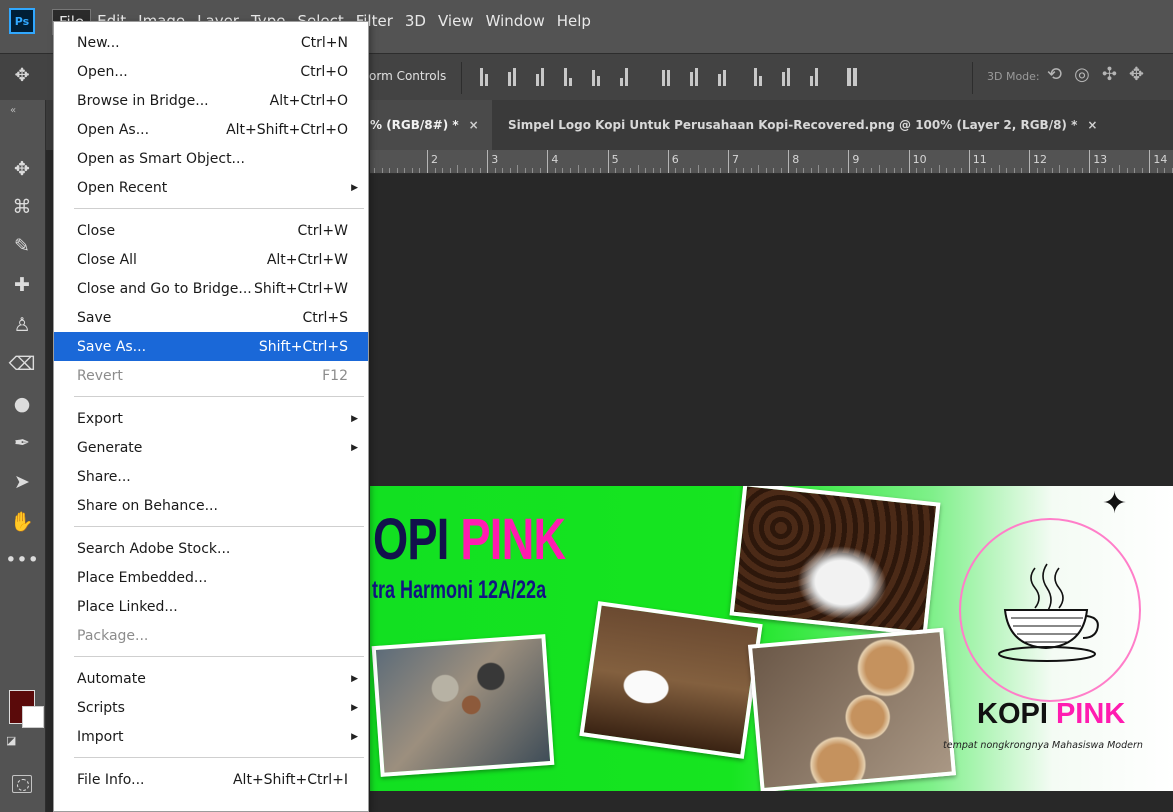 This screenshot has height=812, width=1173. I want to click on menu-item-new: New... Ctrl+N, so click(211, 42).